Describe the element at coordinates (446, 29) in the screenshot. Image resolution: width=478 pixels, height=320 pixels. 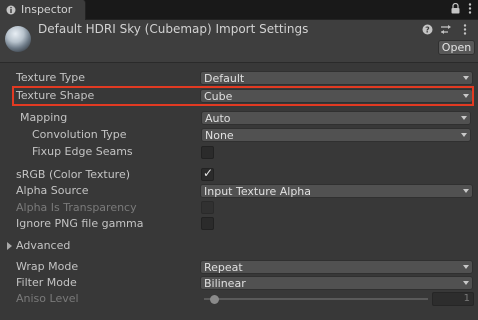
I see `preset-icon` at that location.